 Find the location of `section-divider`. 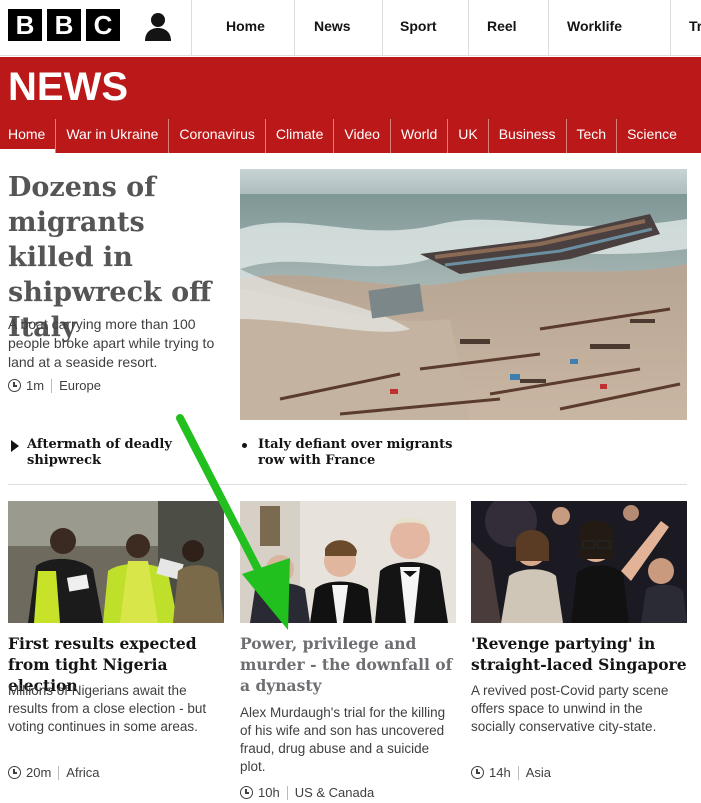

section-divider is located at coordinates (347, 484).